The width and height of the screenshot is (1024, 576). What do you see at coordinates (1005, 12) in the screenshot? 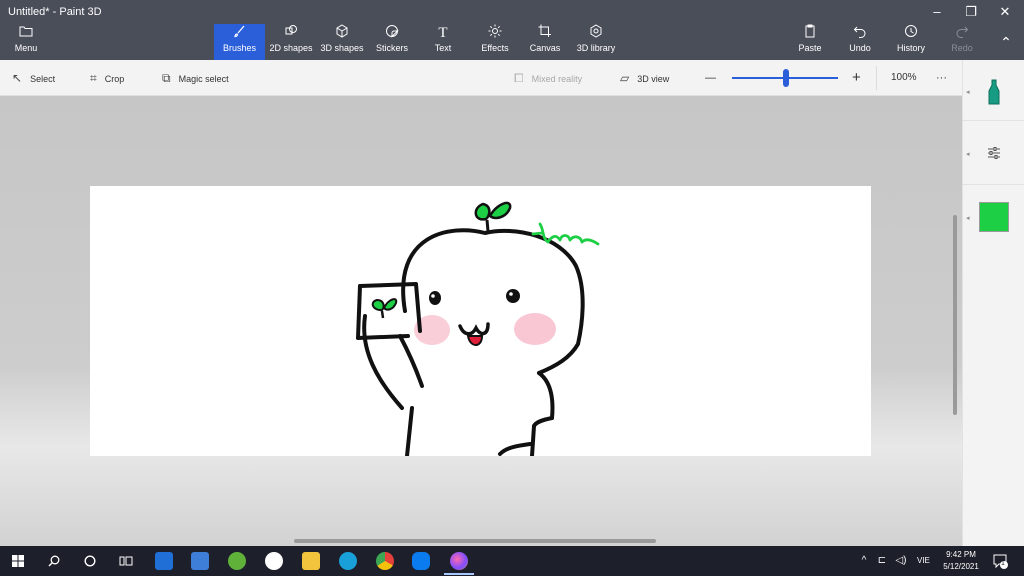
I see `close-button: ✕` at bounding box center [1005, 12].